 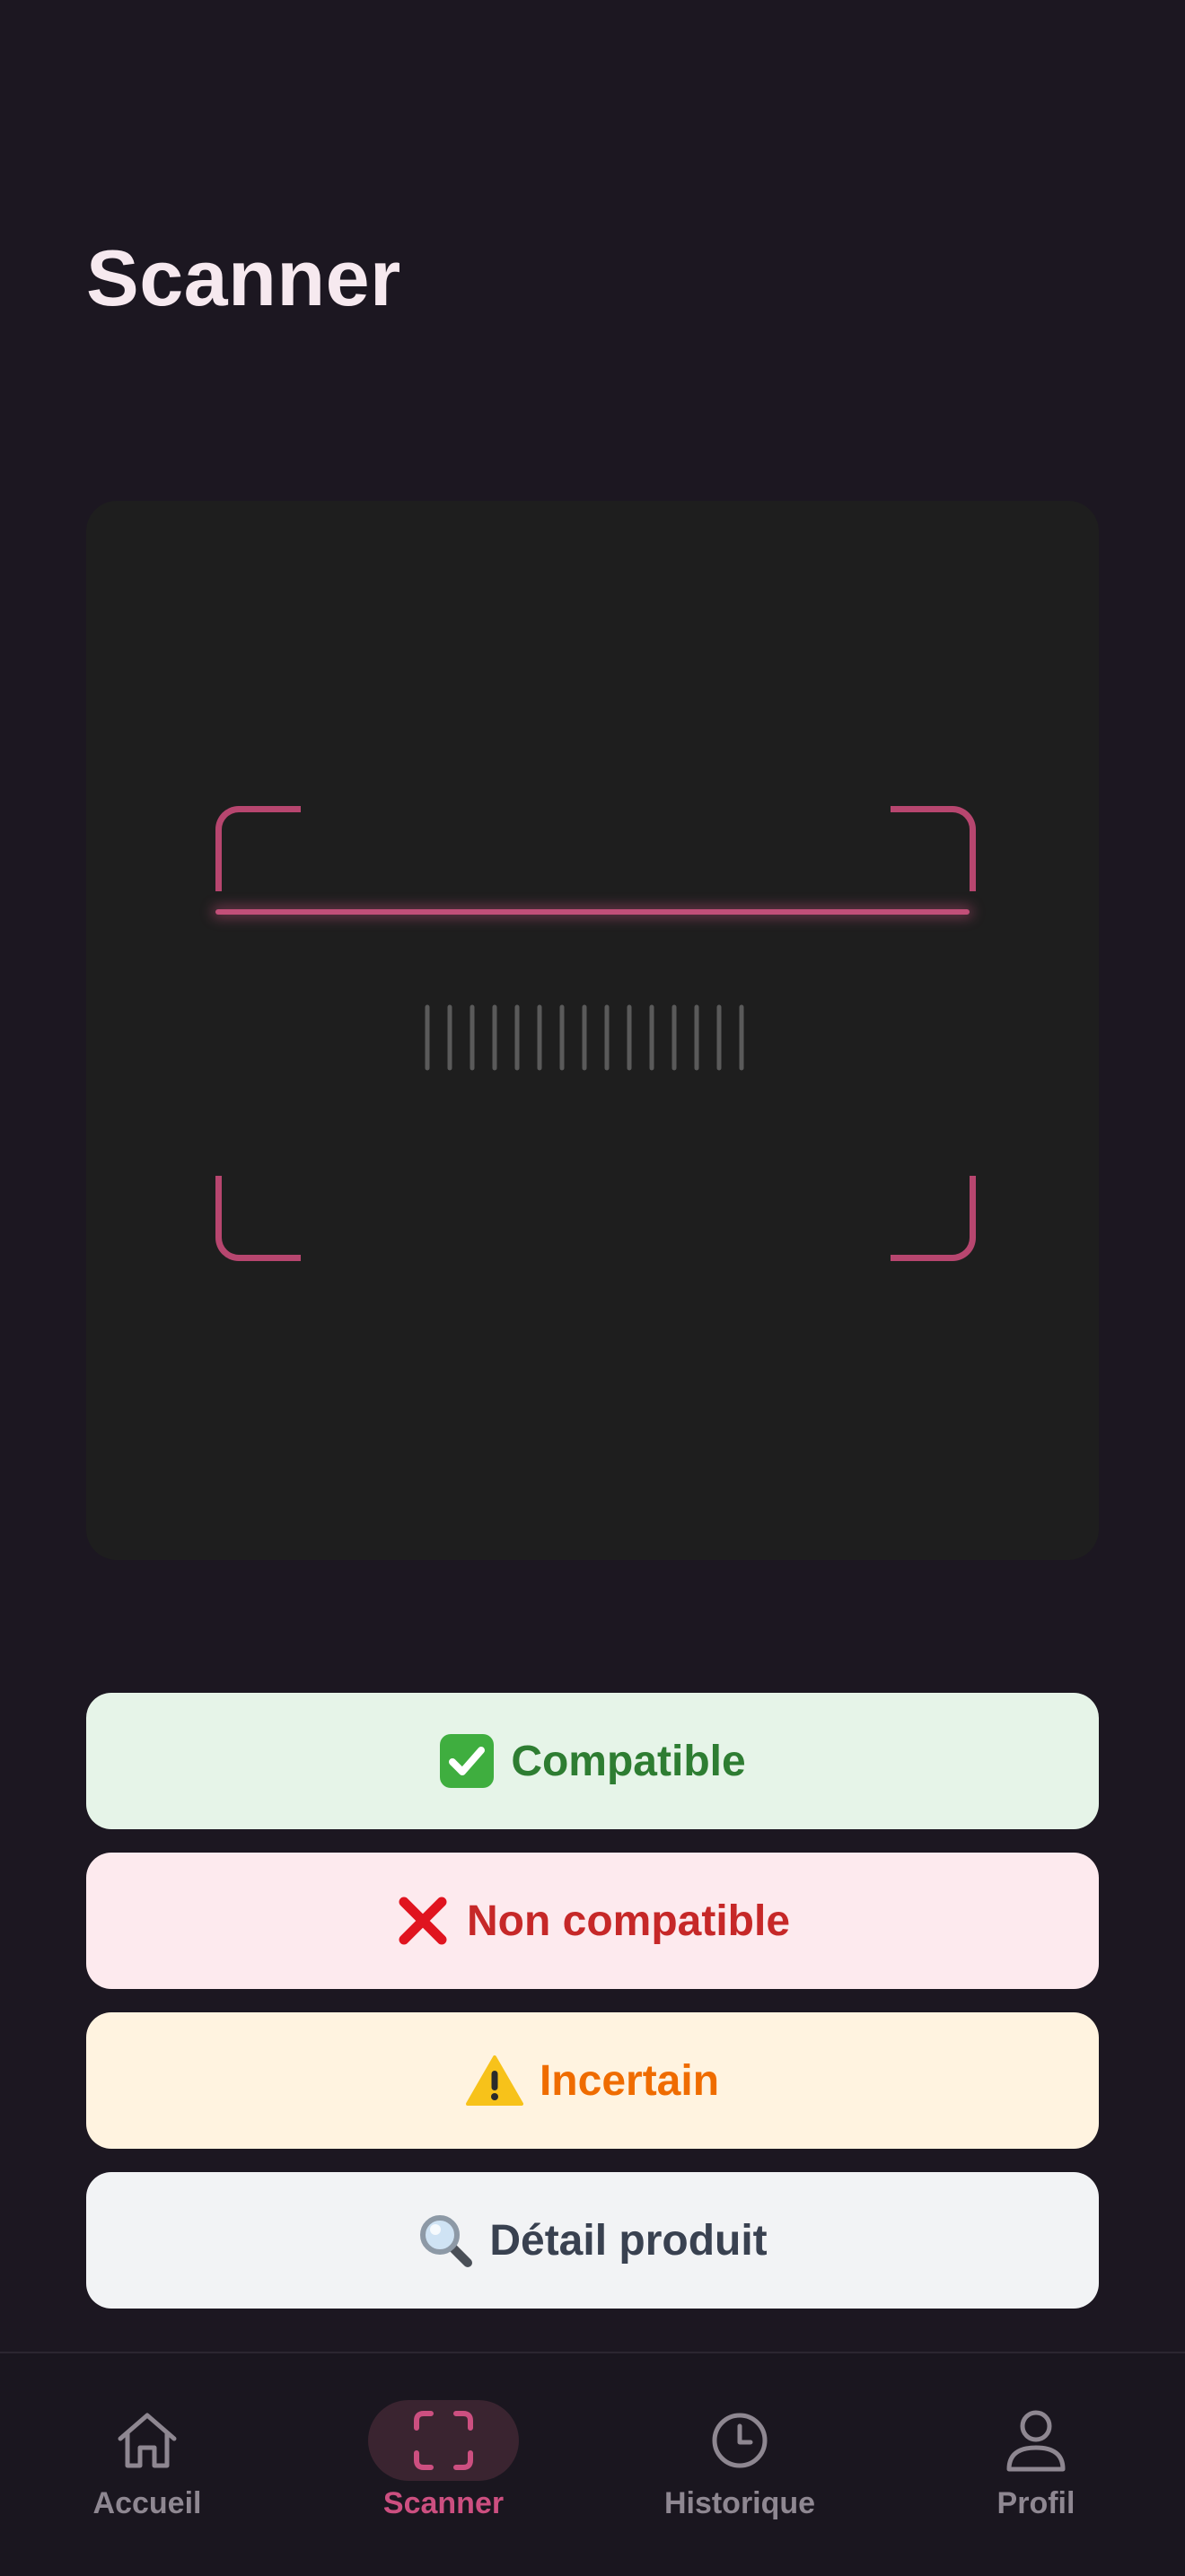 I want to click on nav-item-historique: Historique, so click(x=739, y=2452).